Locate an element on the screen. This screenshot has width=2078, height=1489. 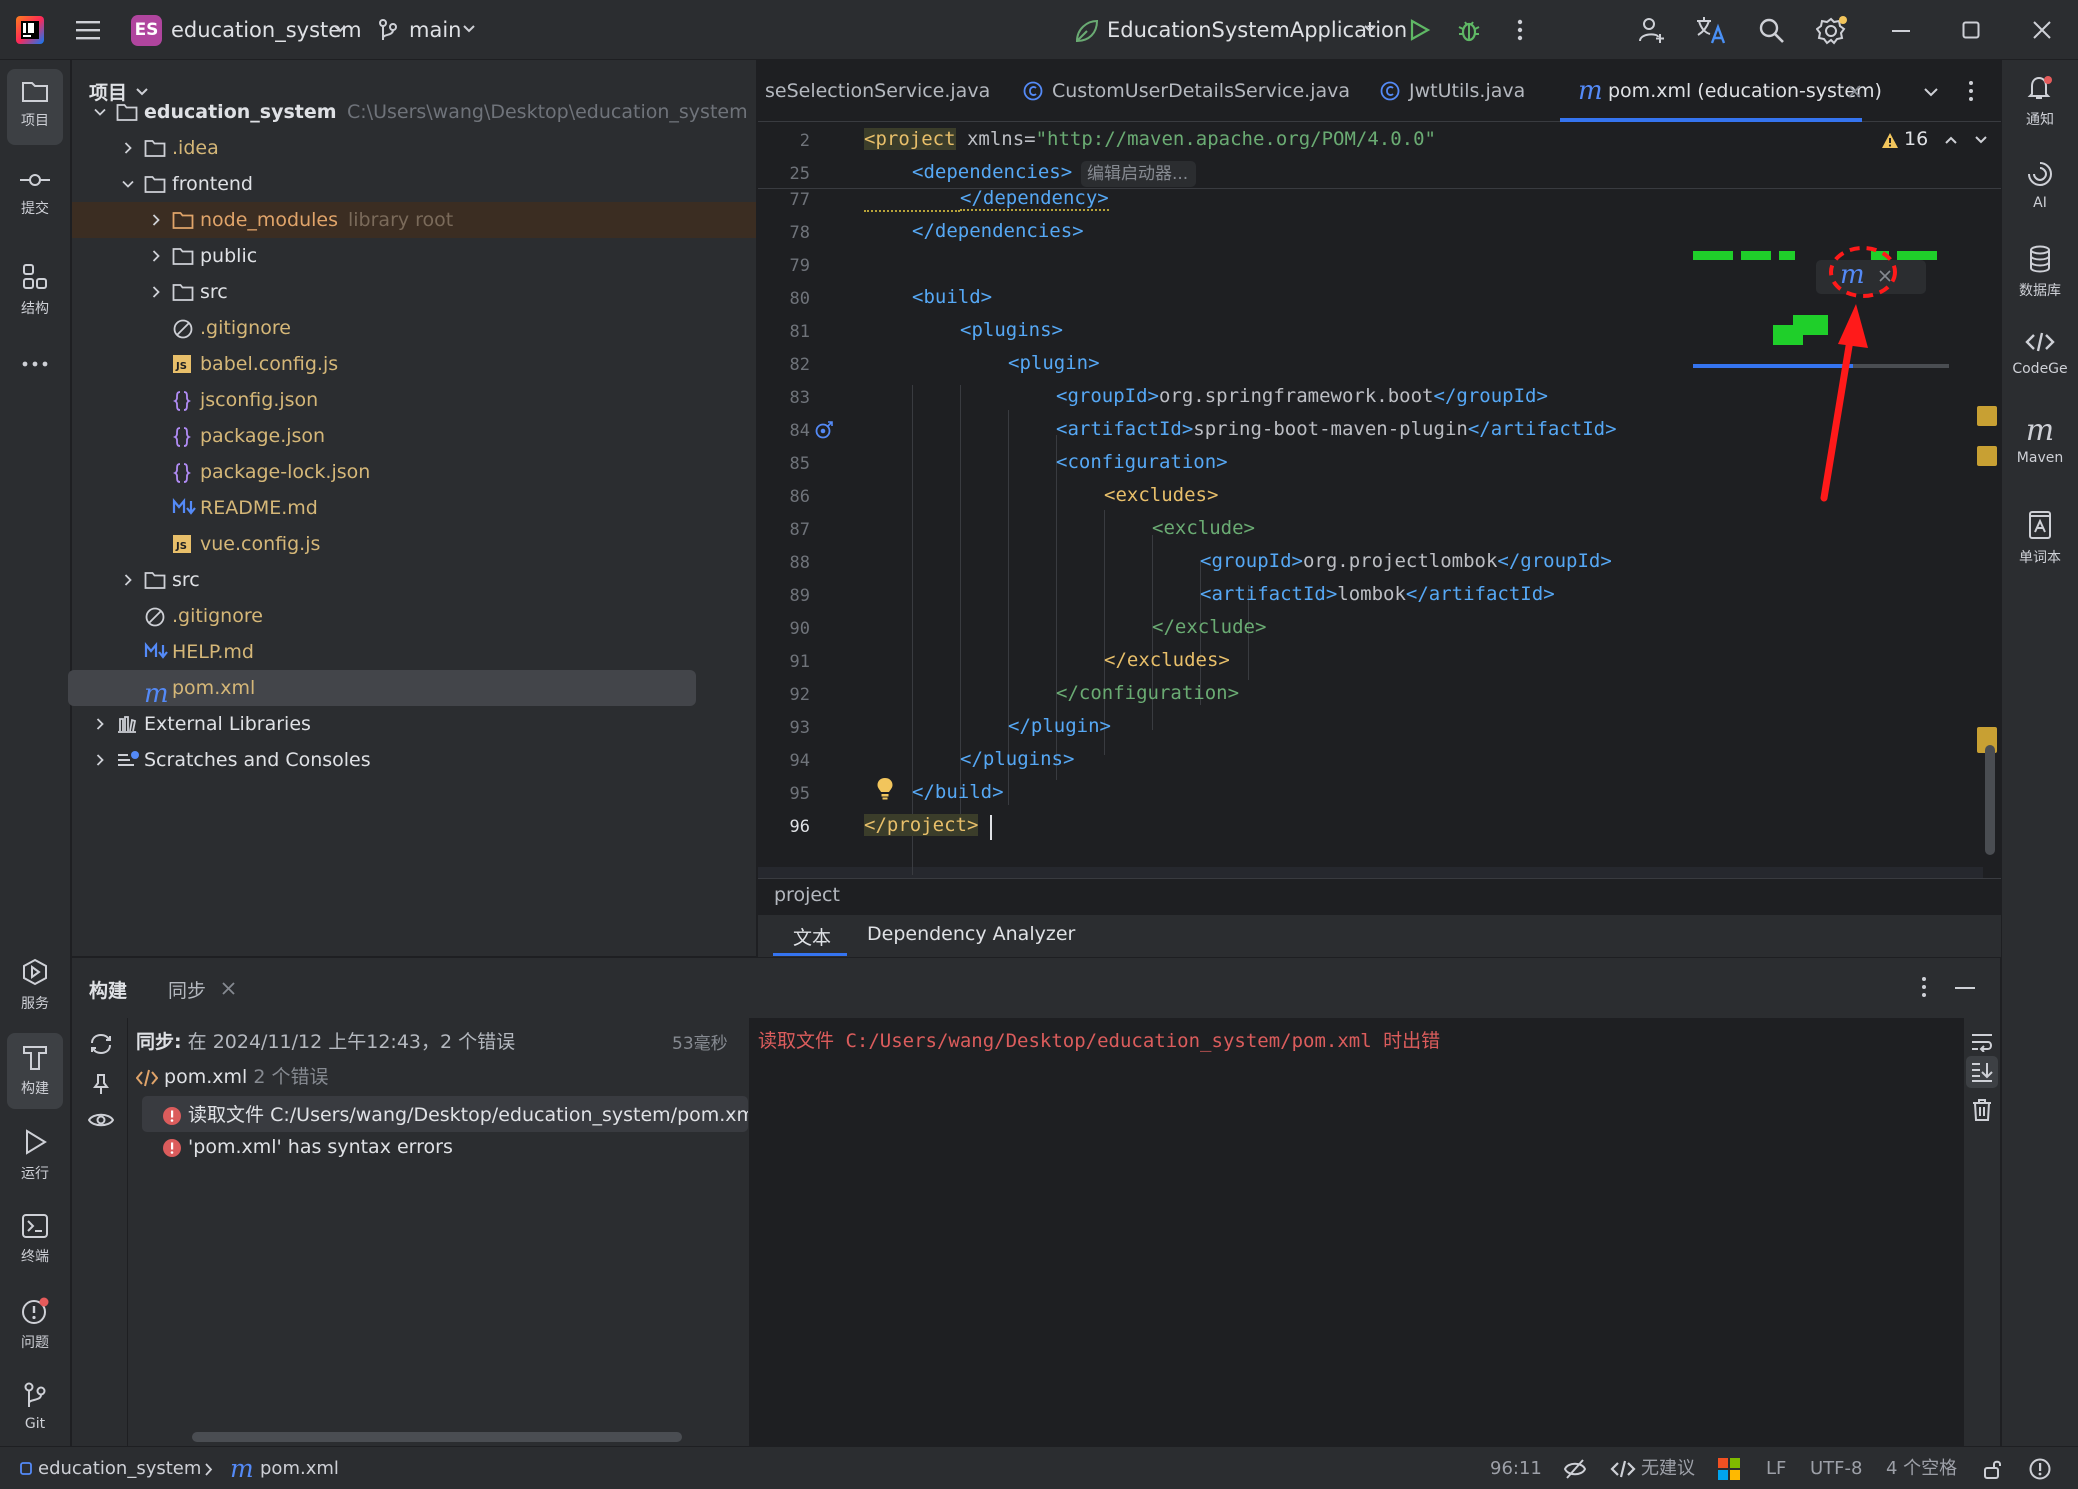
tree-item-pom-xml: m pom.xml is located at coordinates (382, 688).